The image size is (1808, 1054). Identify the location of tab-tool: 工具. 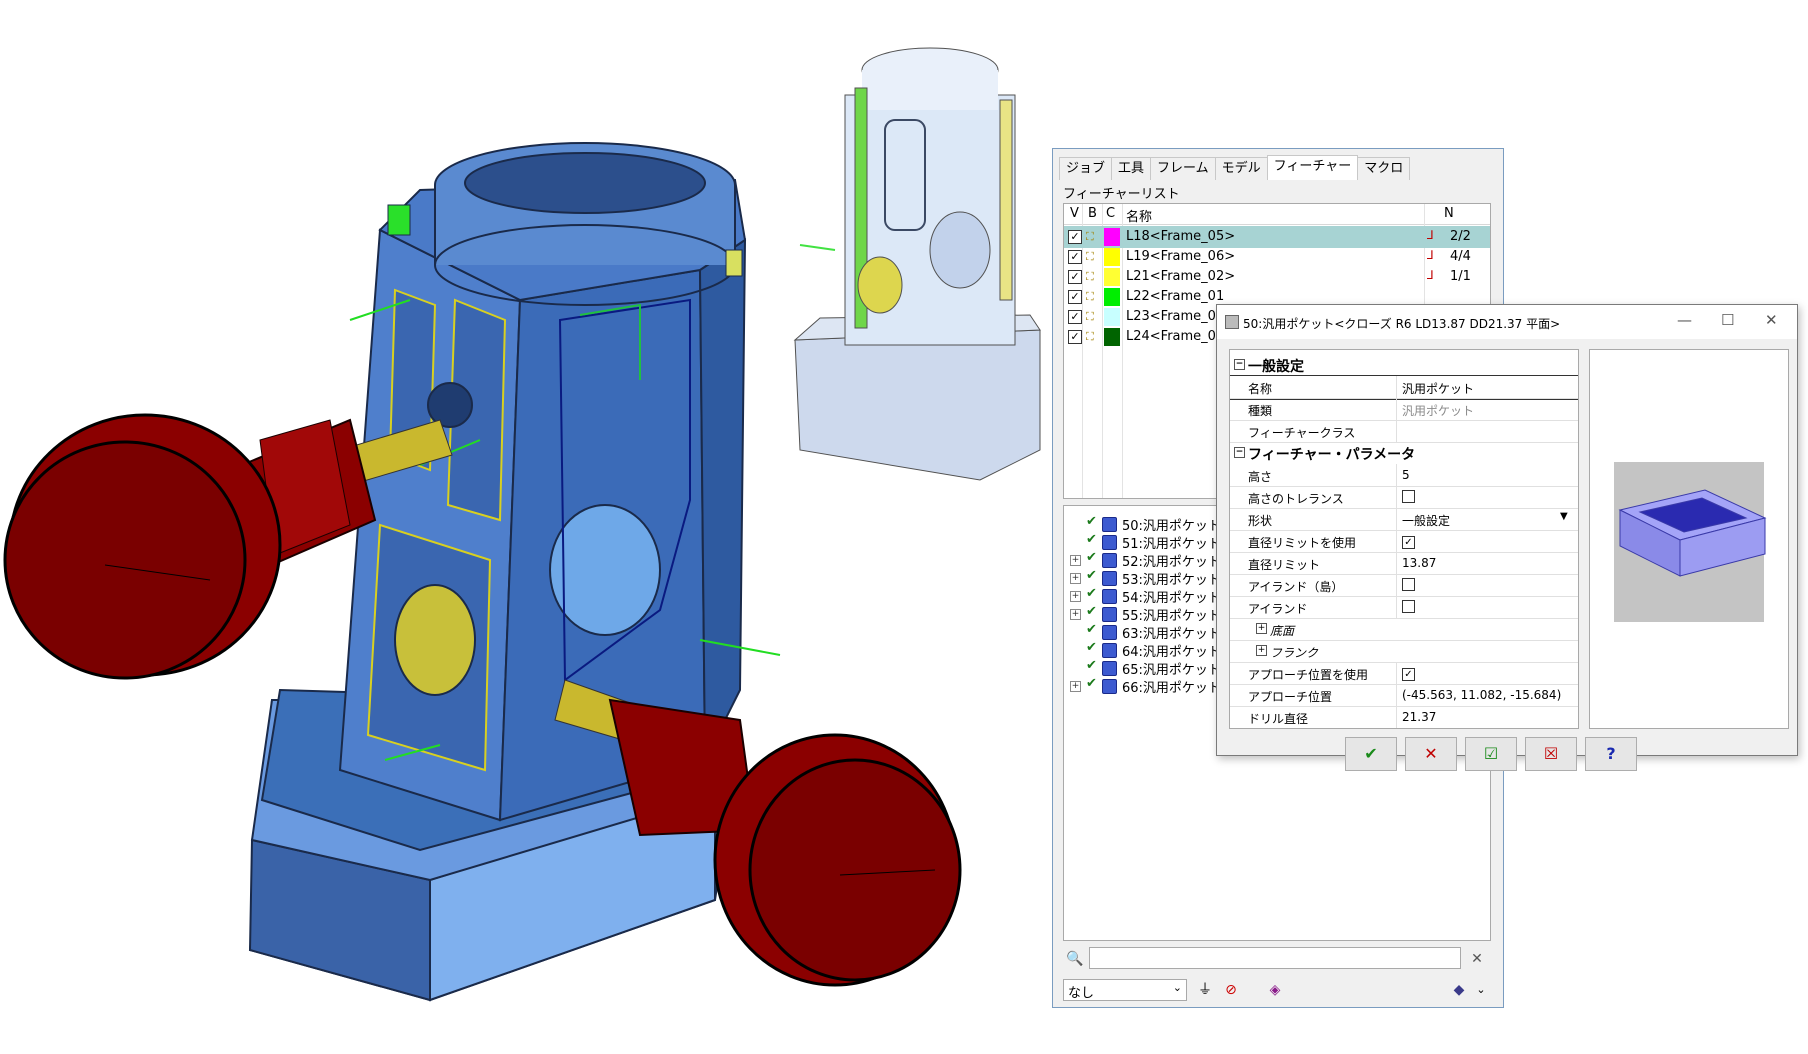
(1131, 168).